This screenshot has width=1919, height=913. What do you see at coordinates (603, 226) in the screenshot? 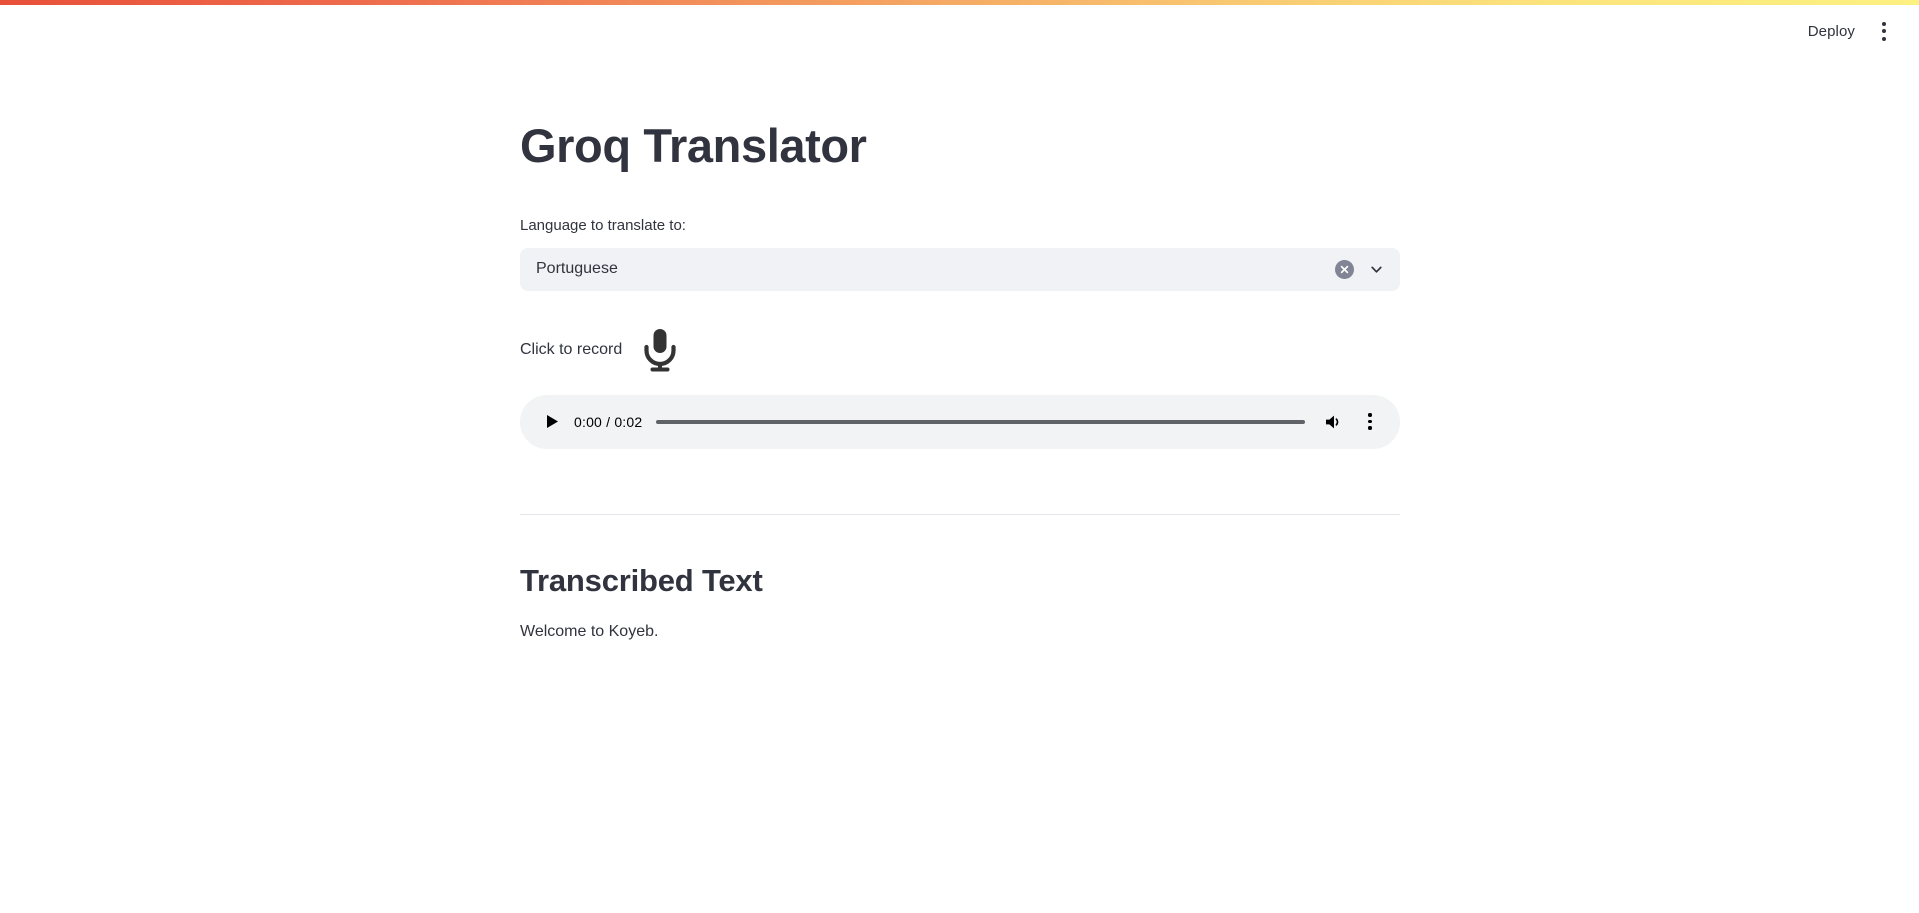
I see `language-selector-label: Language to translate to:` at bounding box center [603, 226].